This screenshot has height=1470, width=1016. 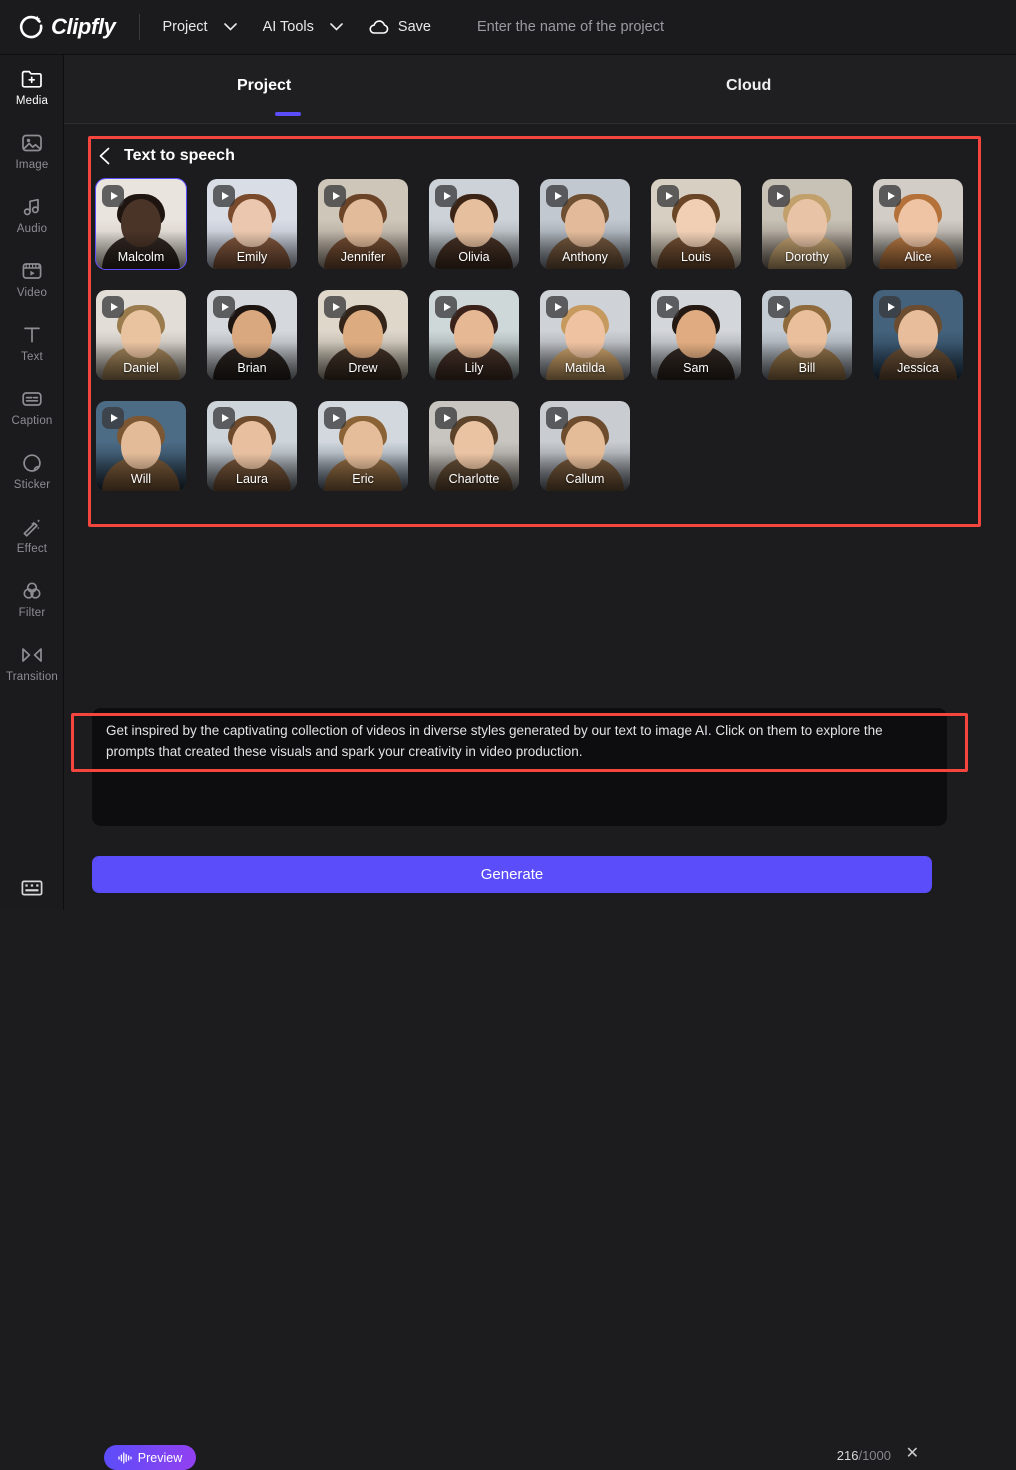 I want to click on preview-label: Preview, so click(x=160, y=1457).